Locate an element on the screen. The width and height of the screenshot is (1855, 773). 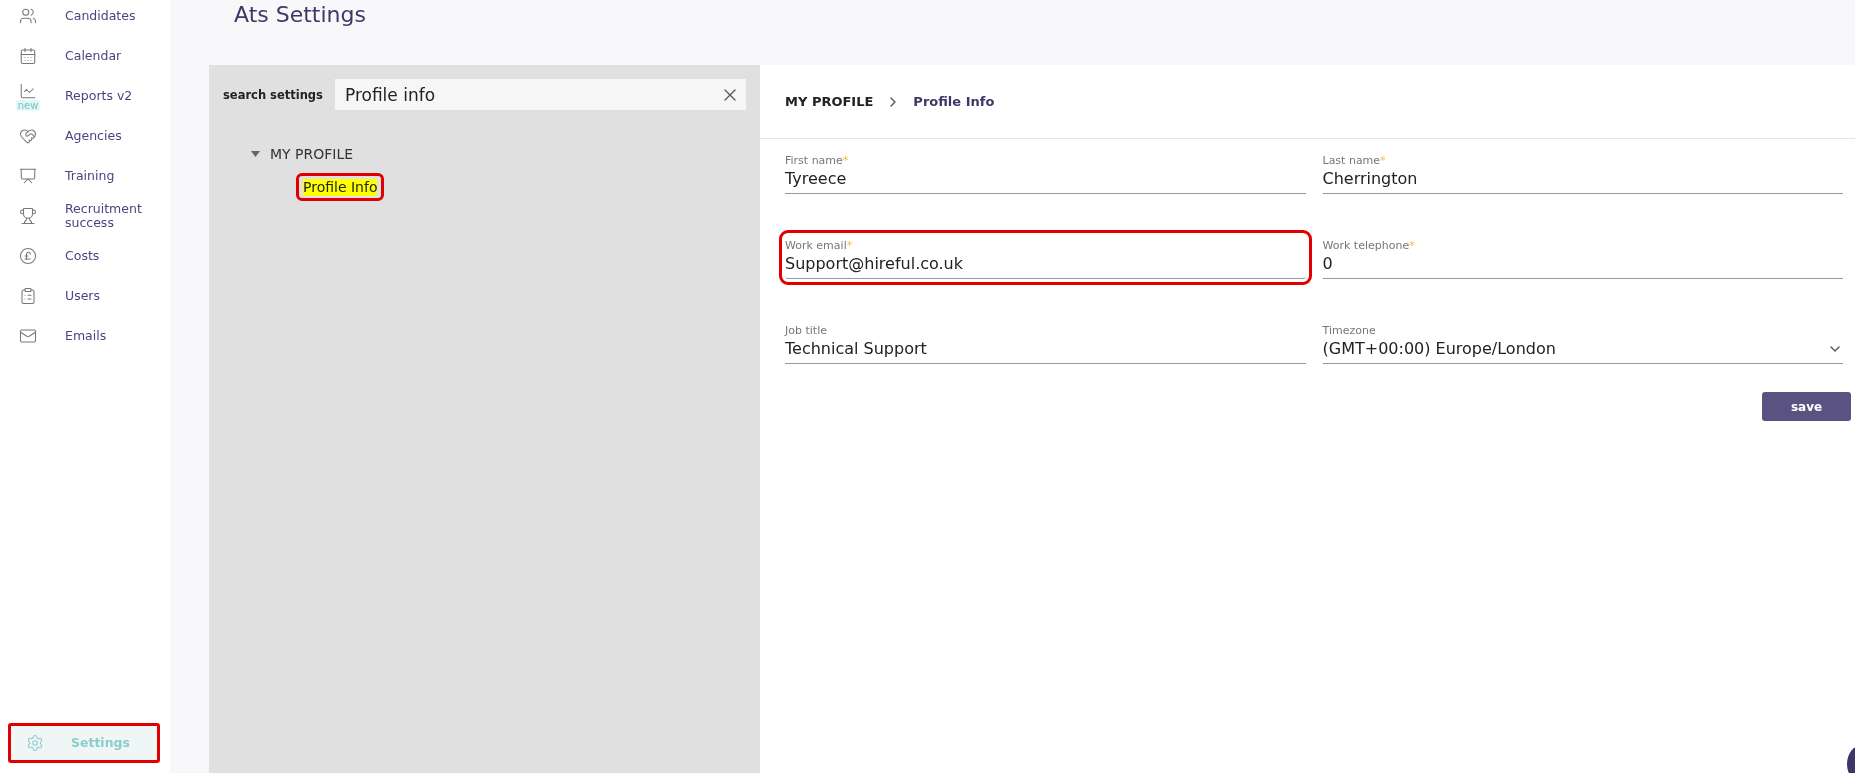
save-button: save is located at coordinates (1806, 406).